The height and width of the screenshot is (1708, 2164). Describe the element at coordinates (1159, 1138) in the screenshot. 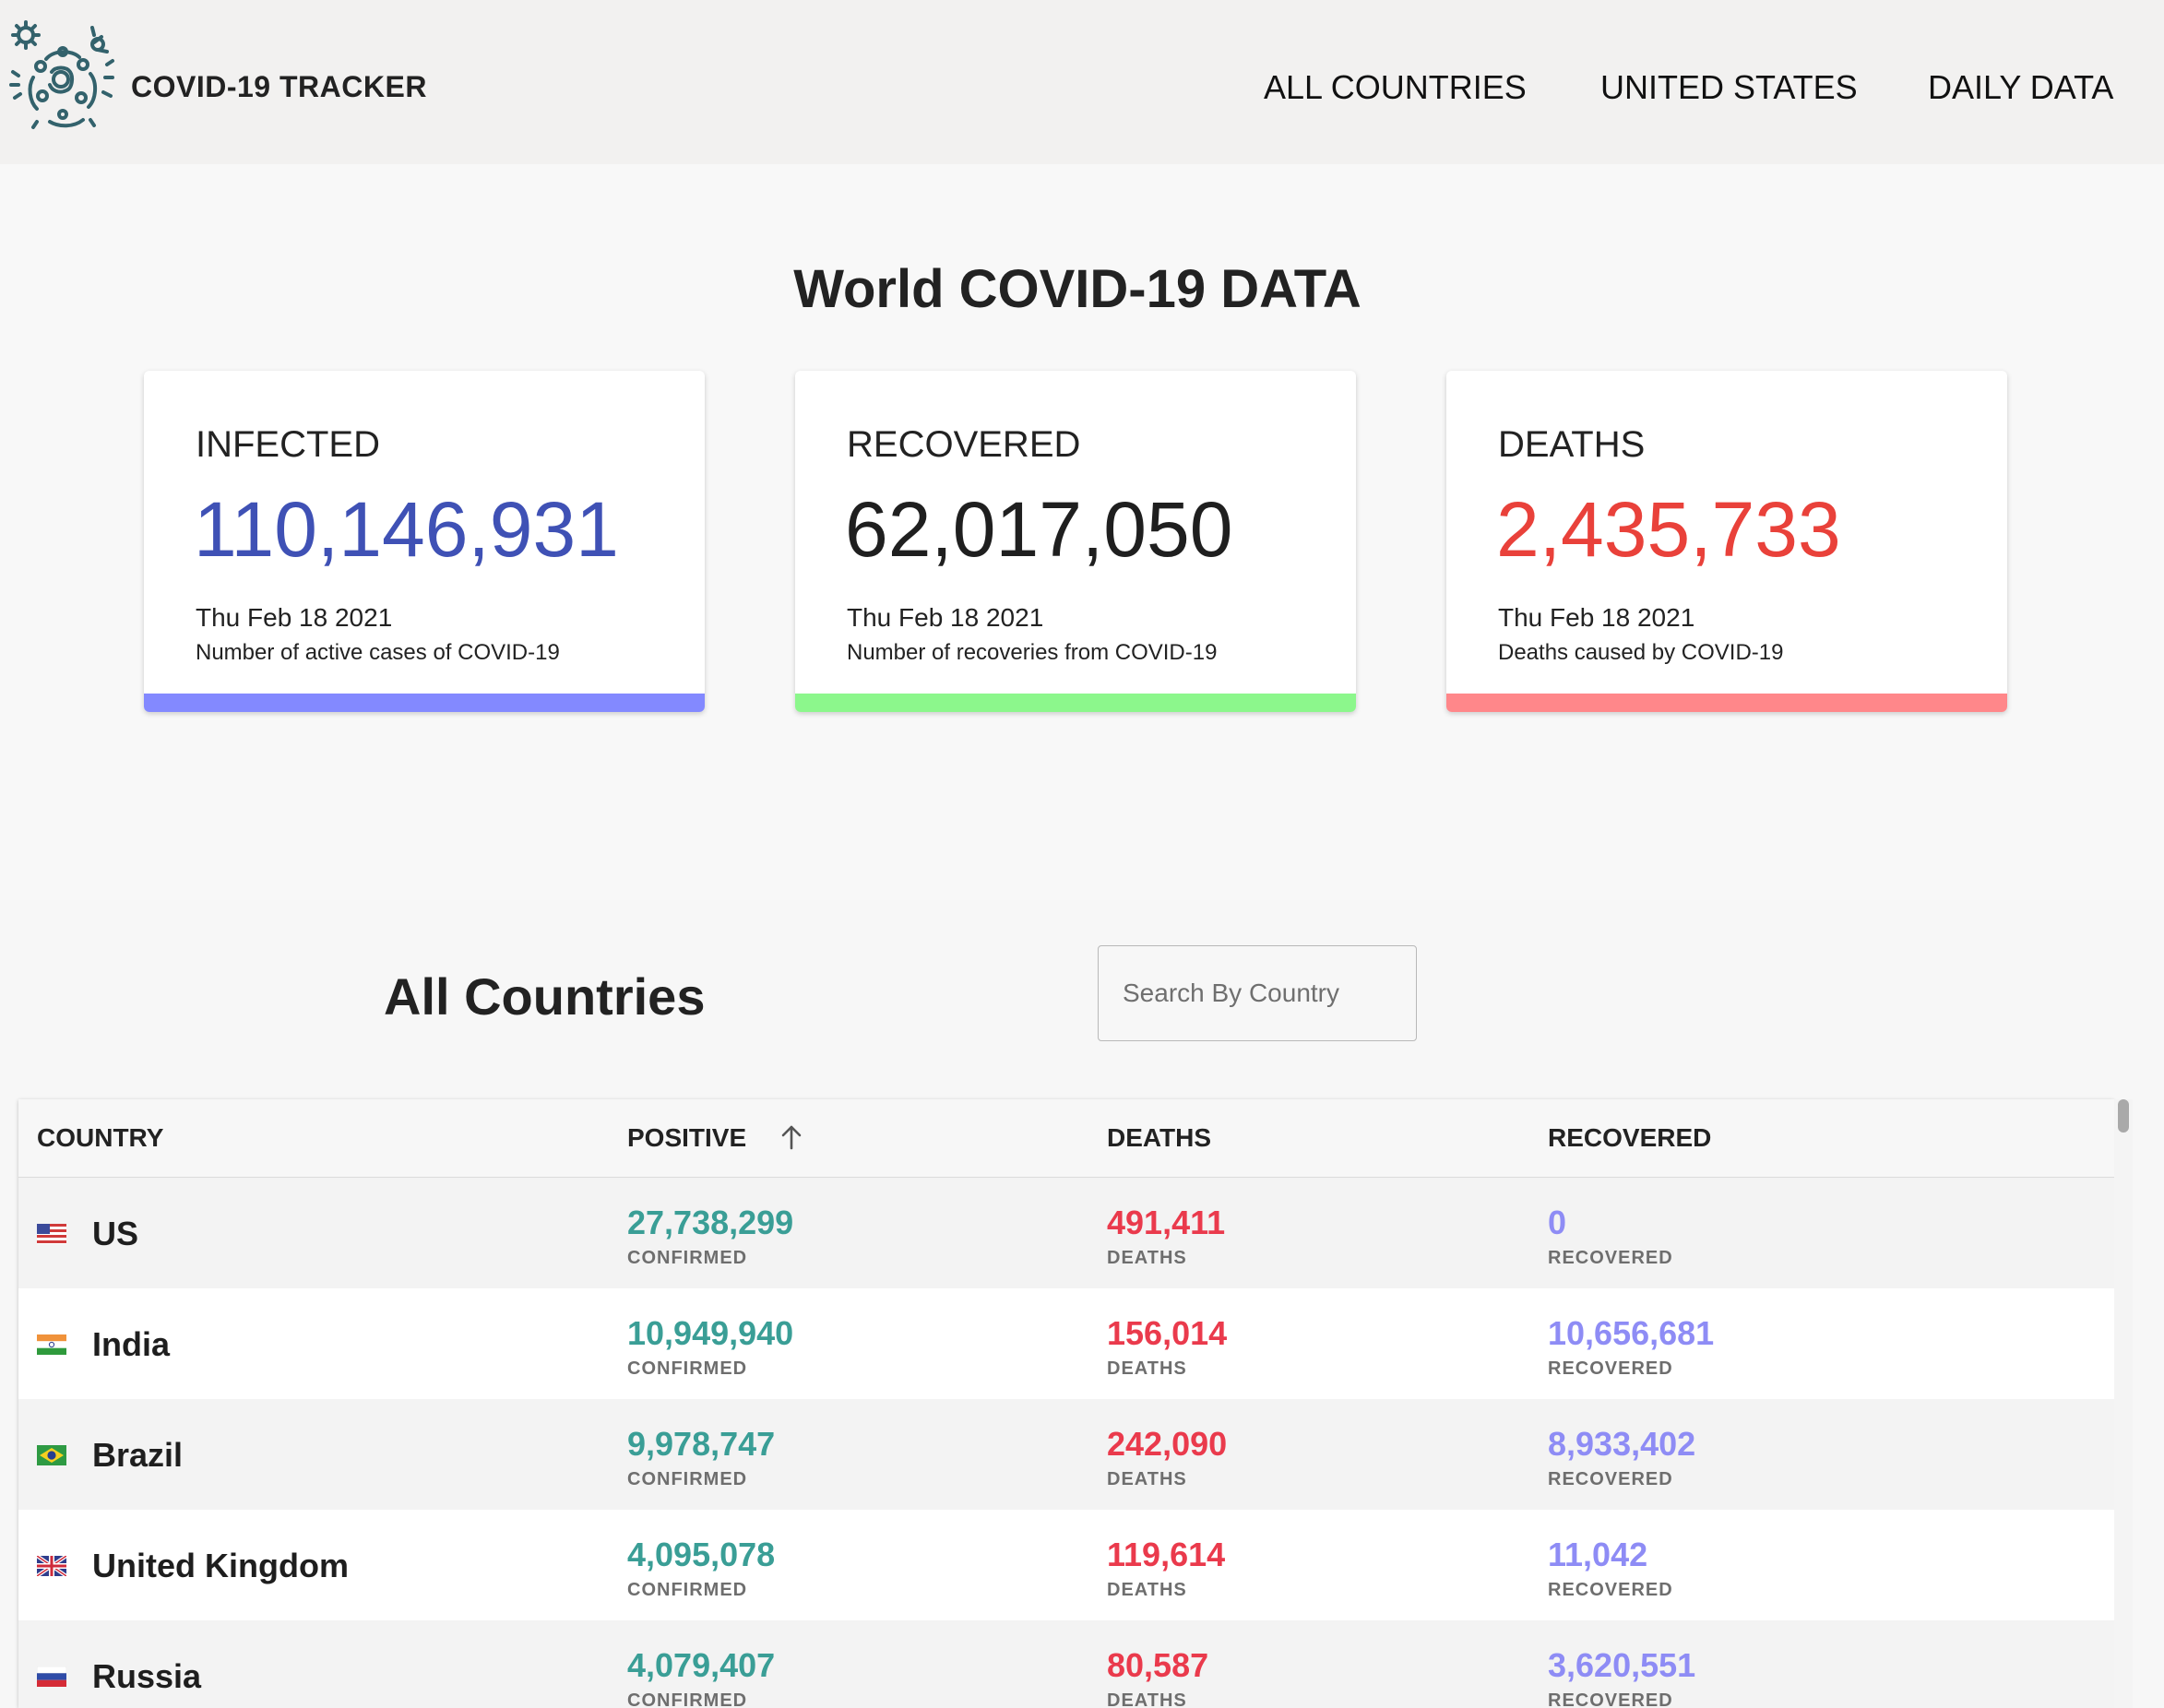

I see `column-header-deaths: DEATHS` at that location.